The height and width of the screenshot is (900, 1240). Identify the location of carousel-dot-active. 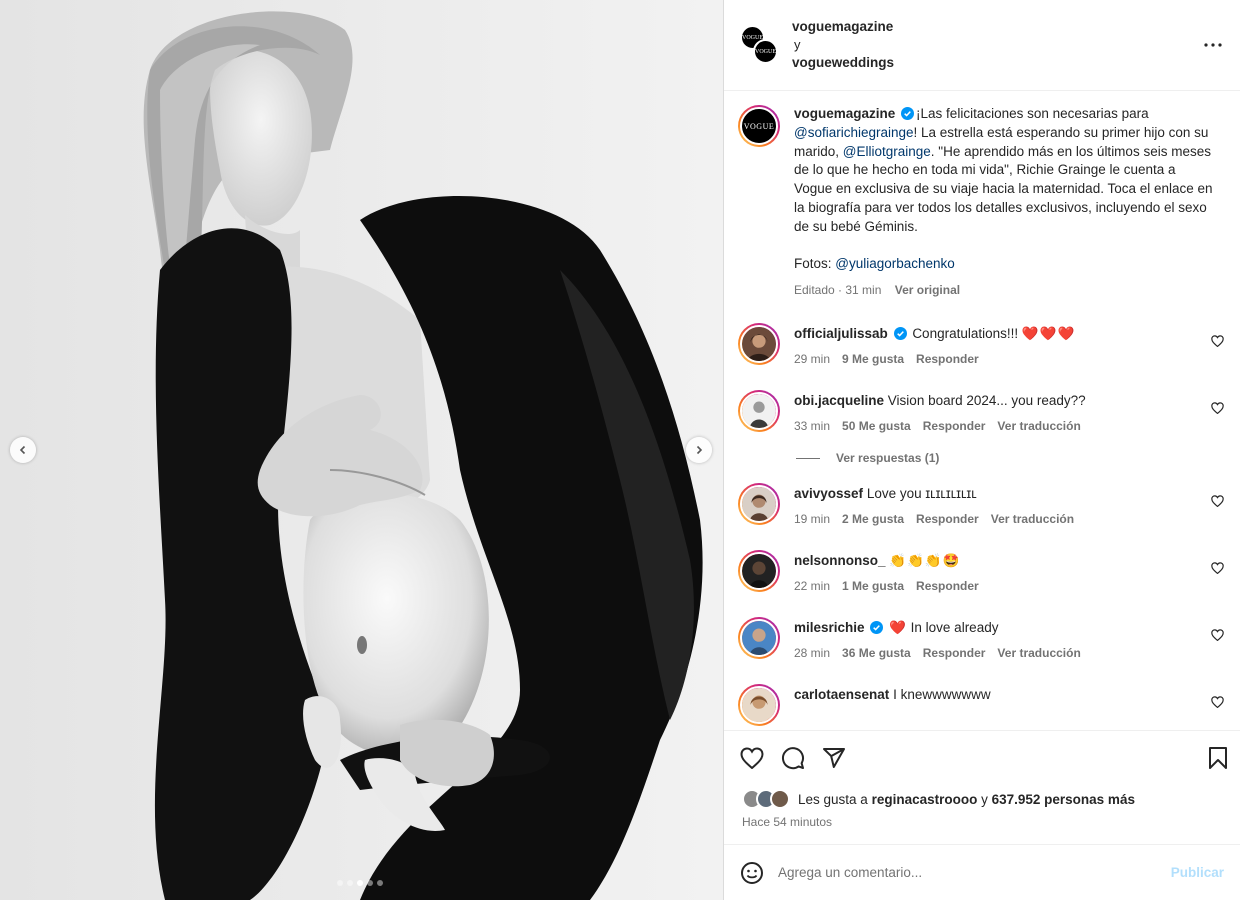
(360, 883).